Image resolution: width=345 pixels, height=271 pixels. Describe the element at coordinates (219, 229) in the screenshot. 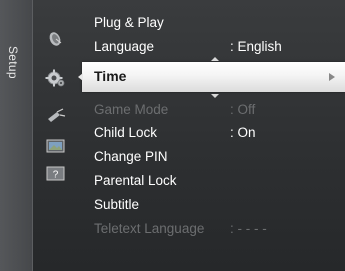

I see `menu-item-teletext-language: Teletext Language : - - - -` at that location.